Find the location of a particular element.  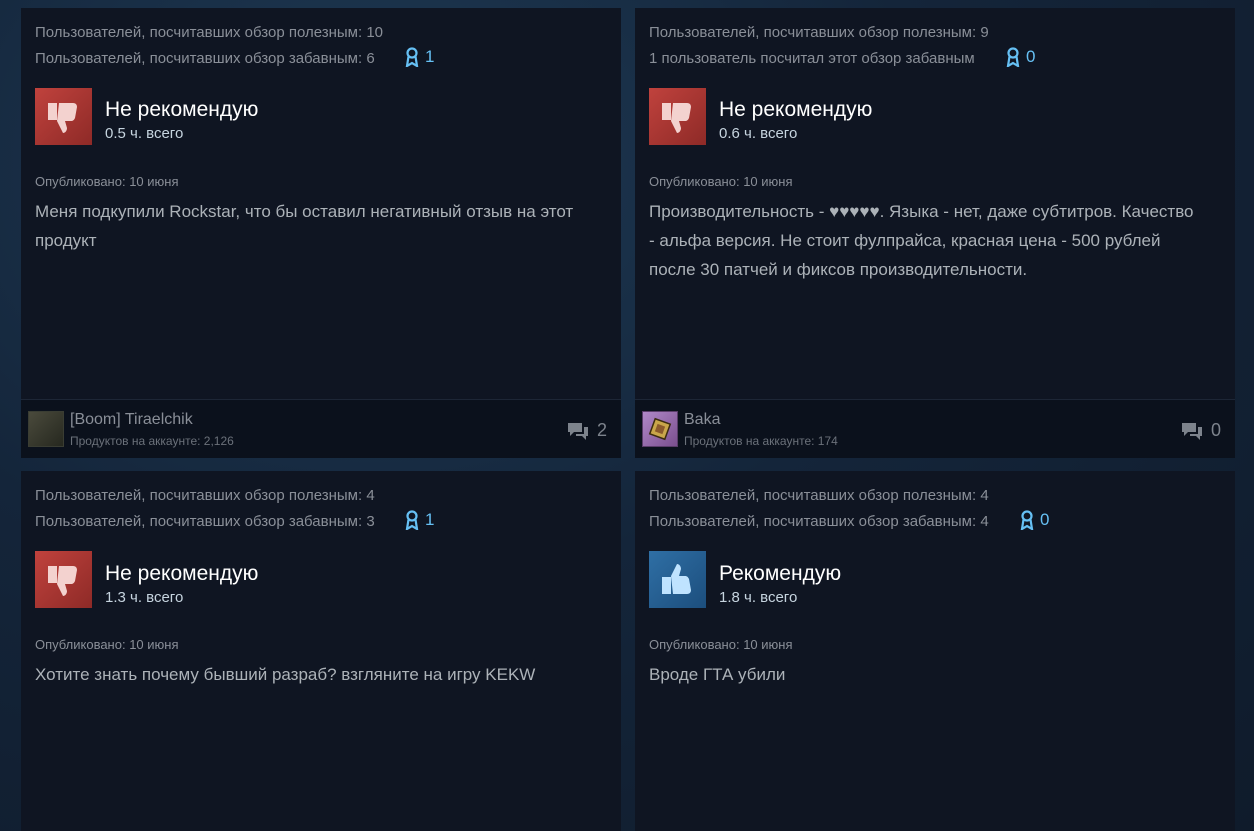

author-name: Baka is located at coordinates (702, 420).